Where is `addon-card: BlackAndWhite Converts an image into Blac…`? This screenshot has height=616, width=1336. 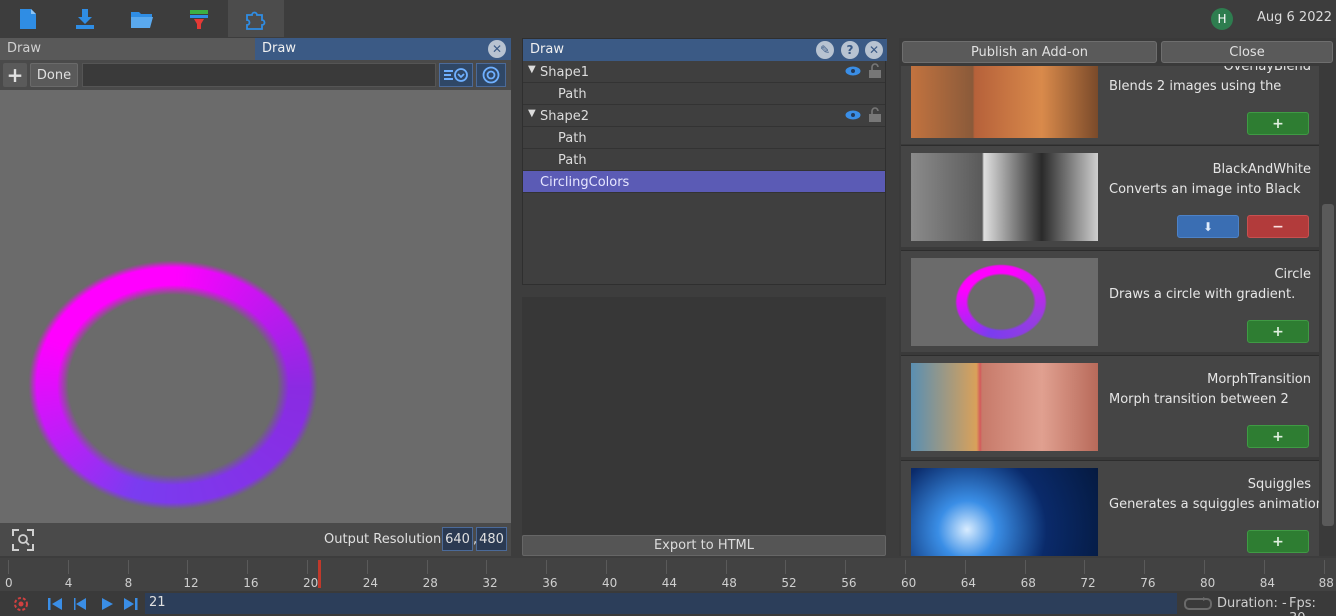 addon-card: BlackAndWhite Converts an image into Blac… is located at coordinates (1110, 196).